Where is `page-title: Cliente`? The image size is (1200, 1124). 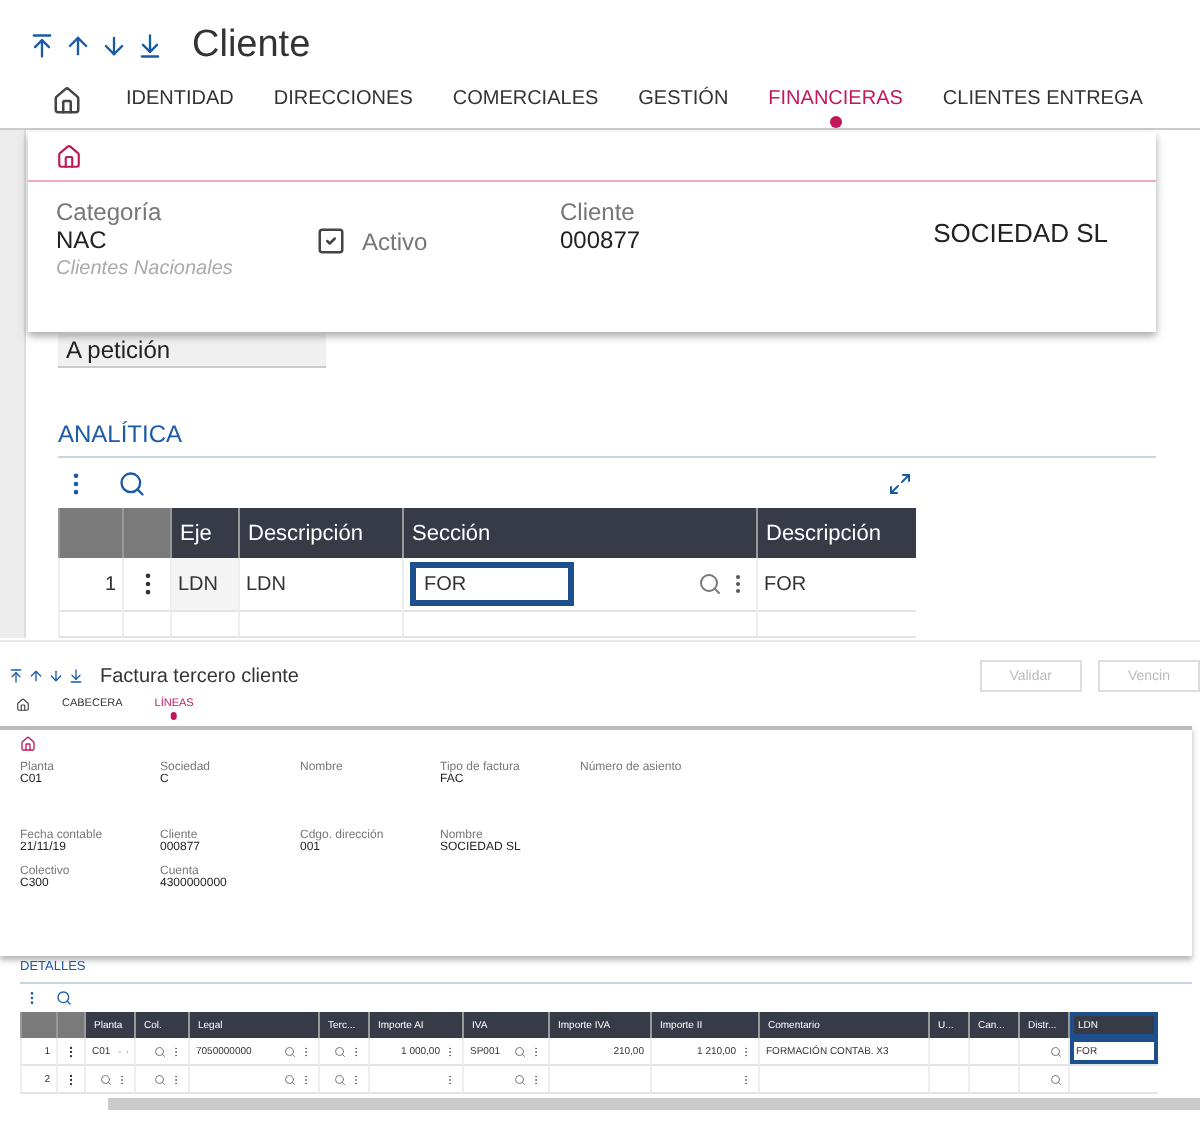
page-title: Cliente is located at coordinates (251, 46).